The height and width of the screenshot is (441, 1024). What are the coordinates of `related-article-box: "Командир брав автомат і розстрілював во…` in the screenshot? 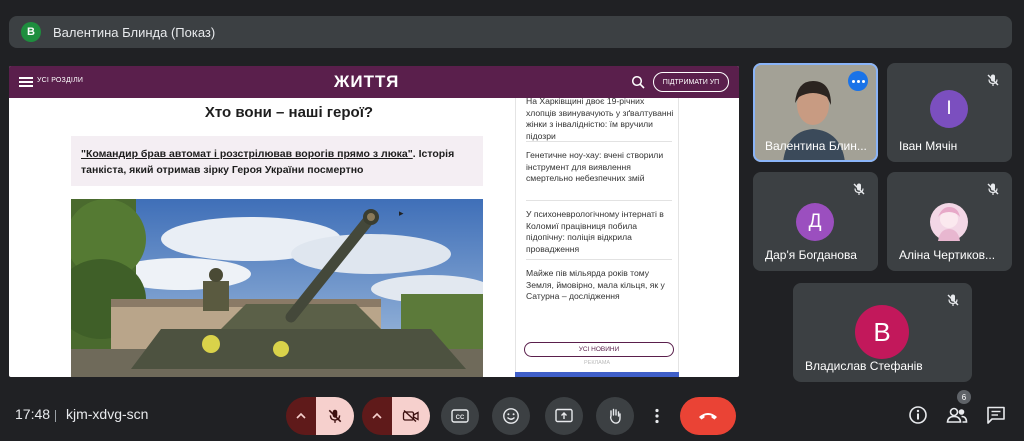 It's located at (277, 161).